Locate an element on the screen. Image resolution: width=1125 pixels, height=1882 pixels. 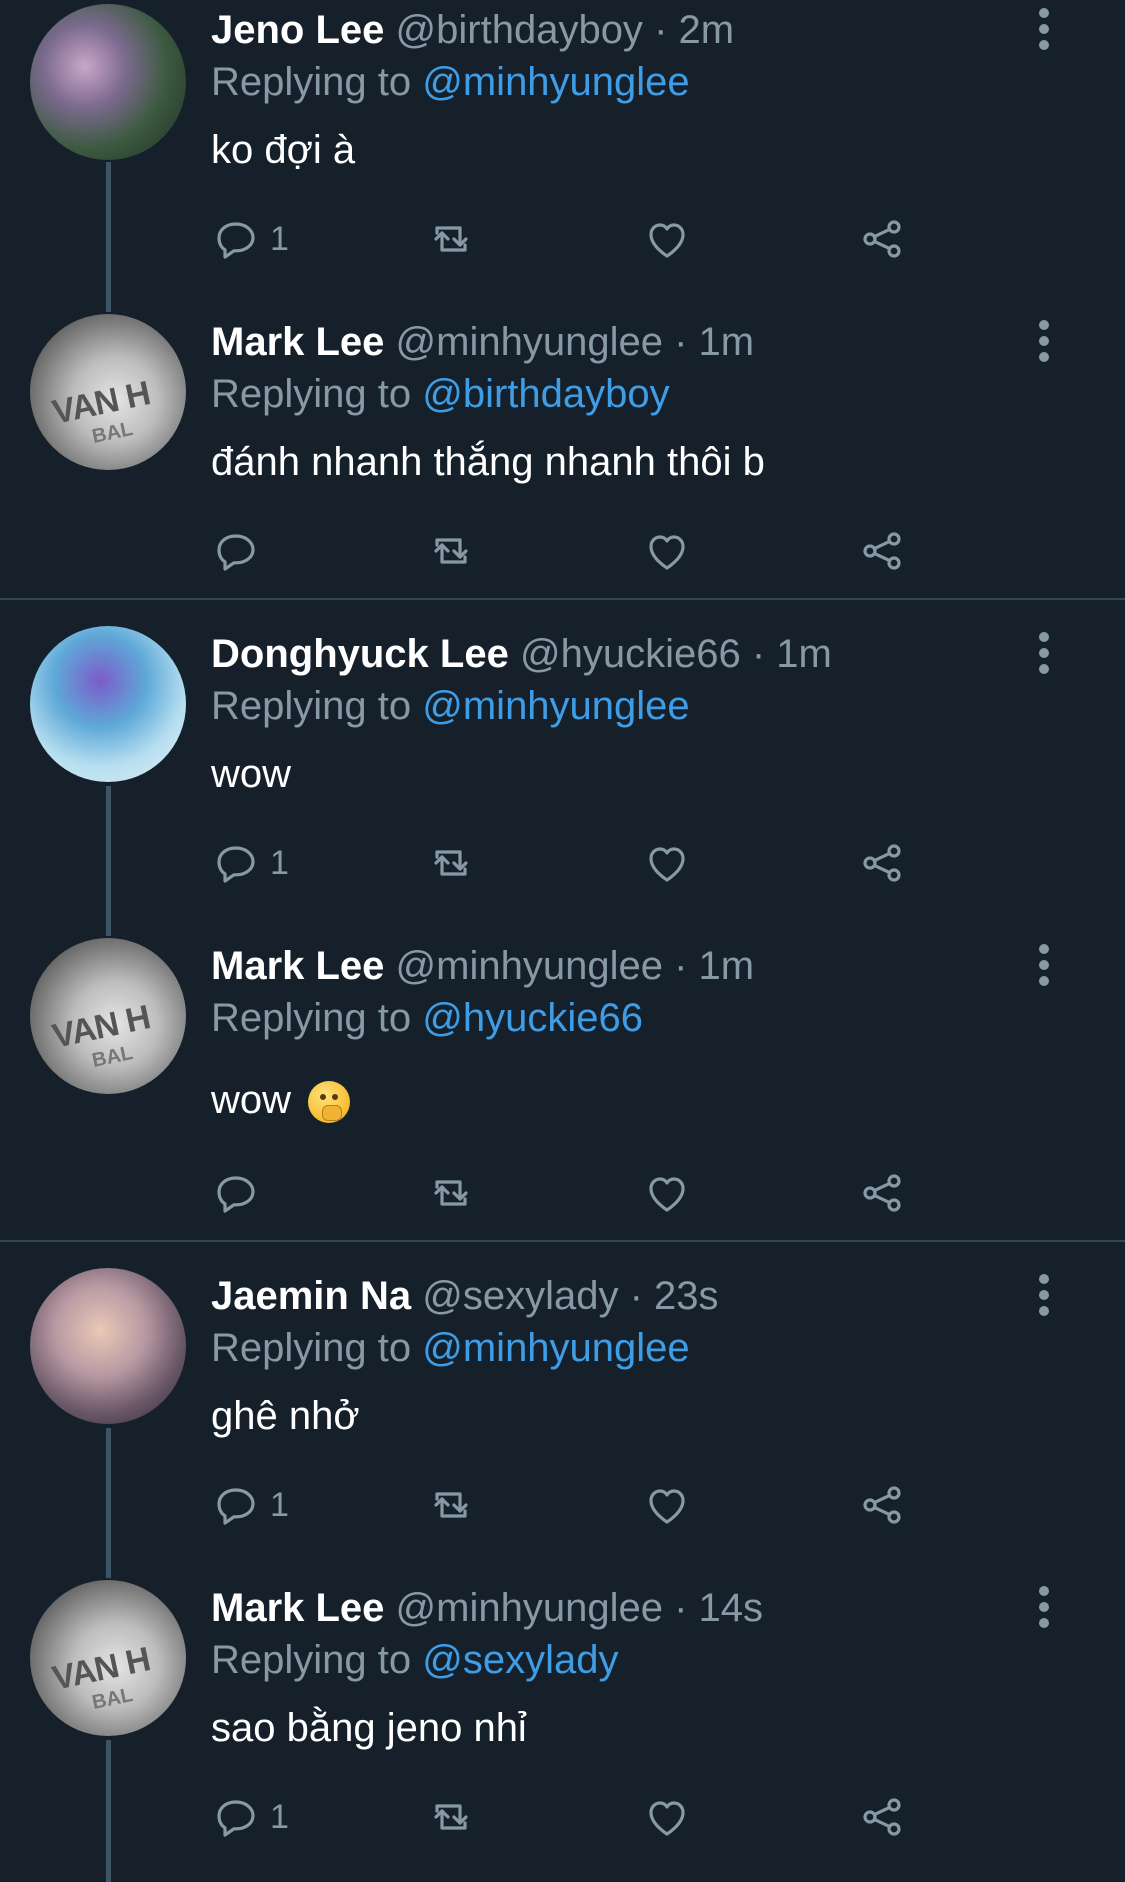
mention-link: @sexylady is located at coordinates (520, 1660).